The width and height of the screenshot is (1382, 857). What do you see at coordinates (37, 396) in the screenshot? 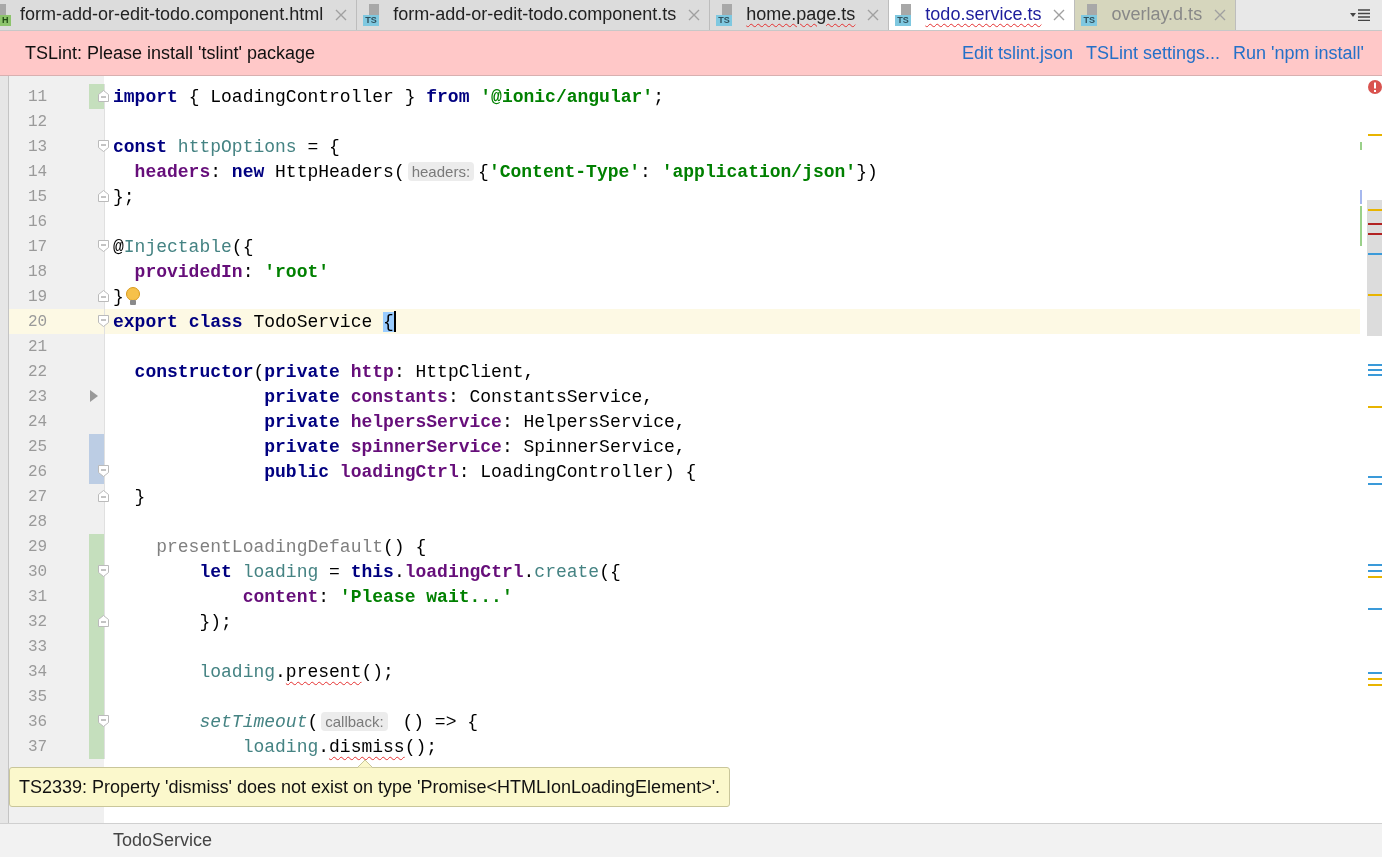
I see `line-number: 23` at bounding box center [37, 396].